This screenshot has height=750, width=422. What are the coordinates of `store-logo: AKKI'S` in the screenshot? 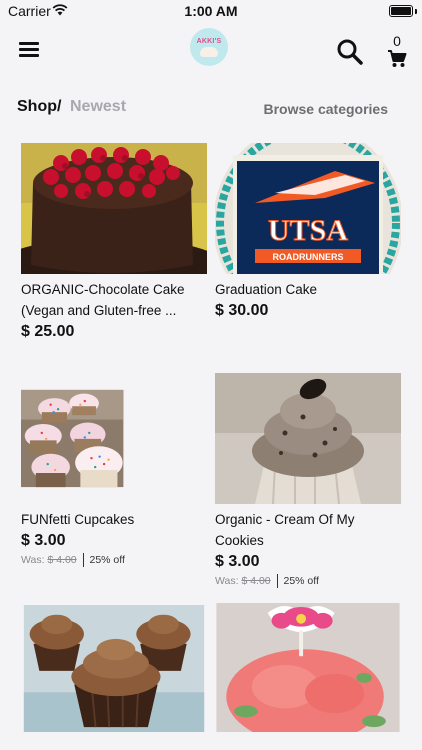 It's located at (209, 47).